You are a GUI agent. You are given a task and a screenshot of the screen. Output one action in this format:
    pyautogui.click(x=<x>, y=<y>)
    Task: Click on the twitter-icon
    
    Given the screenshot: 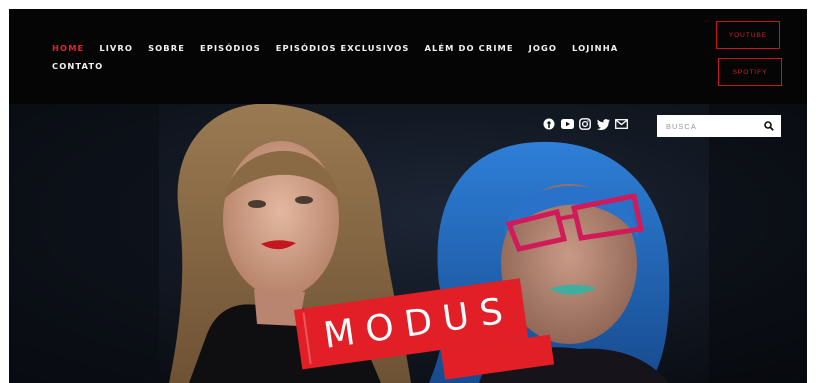 What is the action you would take?
    pyautogui.click(x=603, y=124)
    